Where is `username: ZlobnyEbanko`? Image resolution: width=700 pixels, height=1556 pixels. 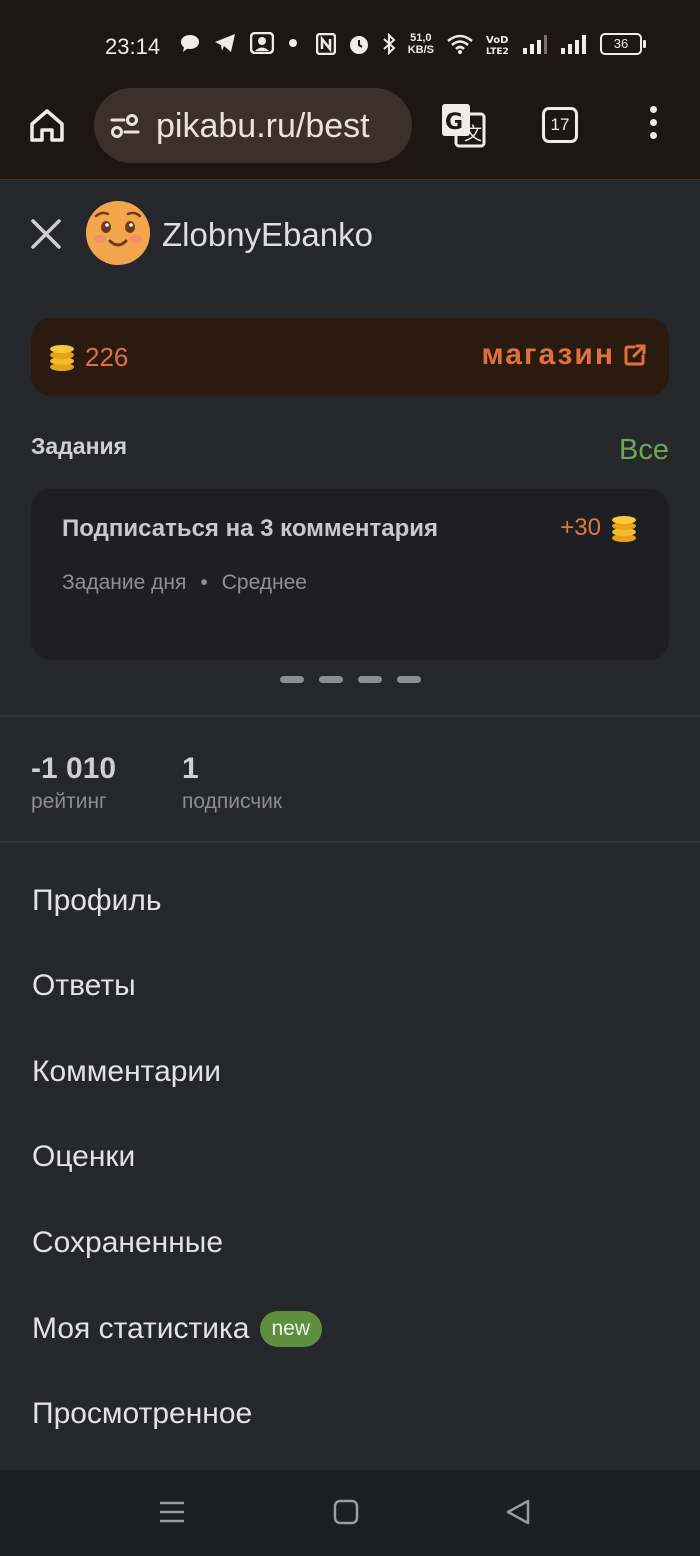
username: ZlobnyEbanko is located at coordinates (267, 235).